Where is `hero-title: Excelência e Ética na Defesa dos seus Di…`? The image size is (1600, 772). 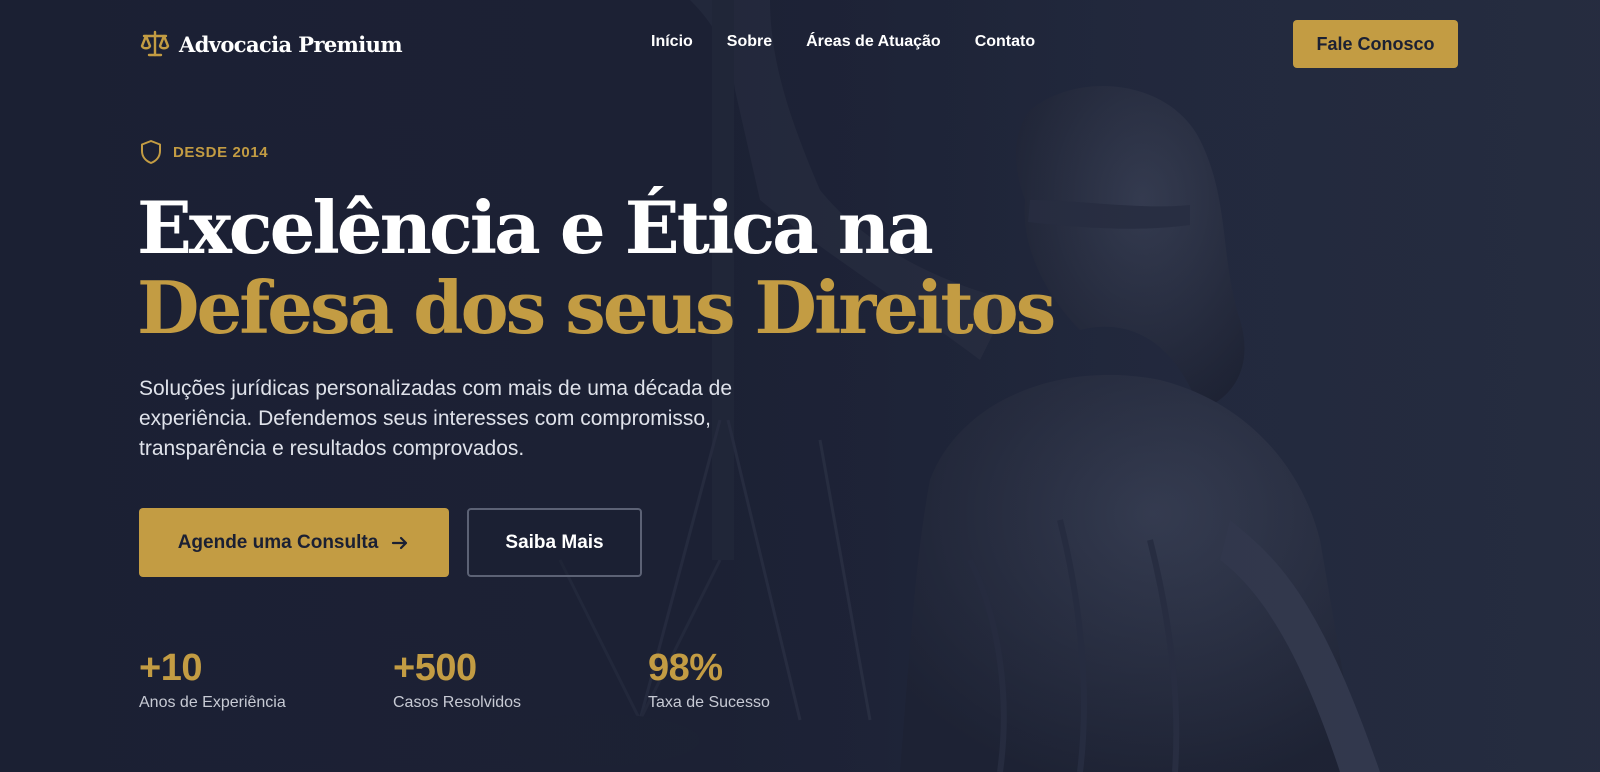
hero-title: Excelência e Ética na Defesa dos seus Di… is located at coordinates (596, 267).